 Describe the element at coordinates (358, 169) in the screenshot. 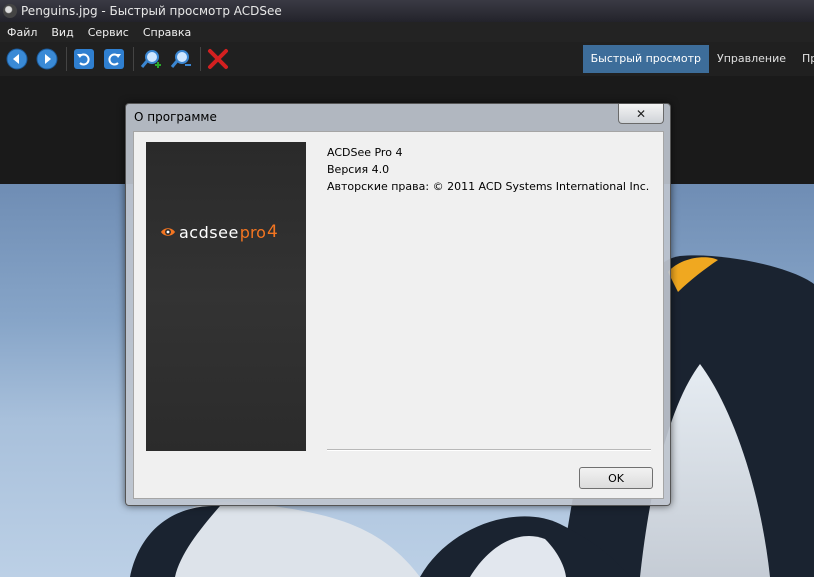

I see `product-version: Версия 4.0` at that location.